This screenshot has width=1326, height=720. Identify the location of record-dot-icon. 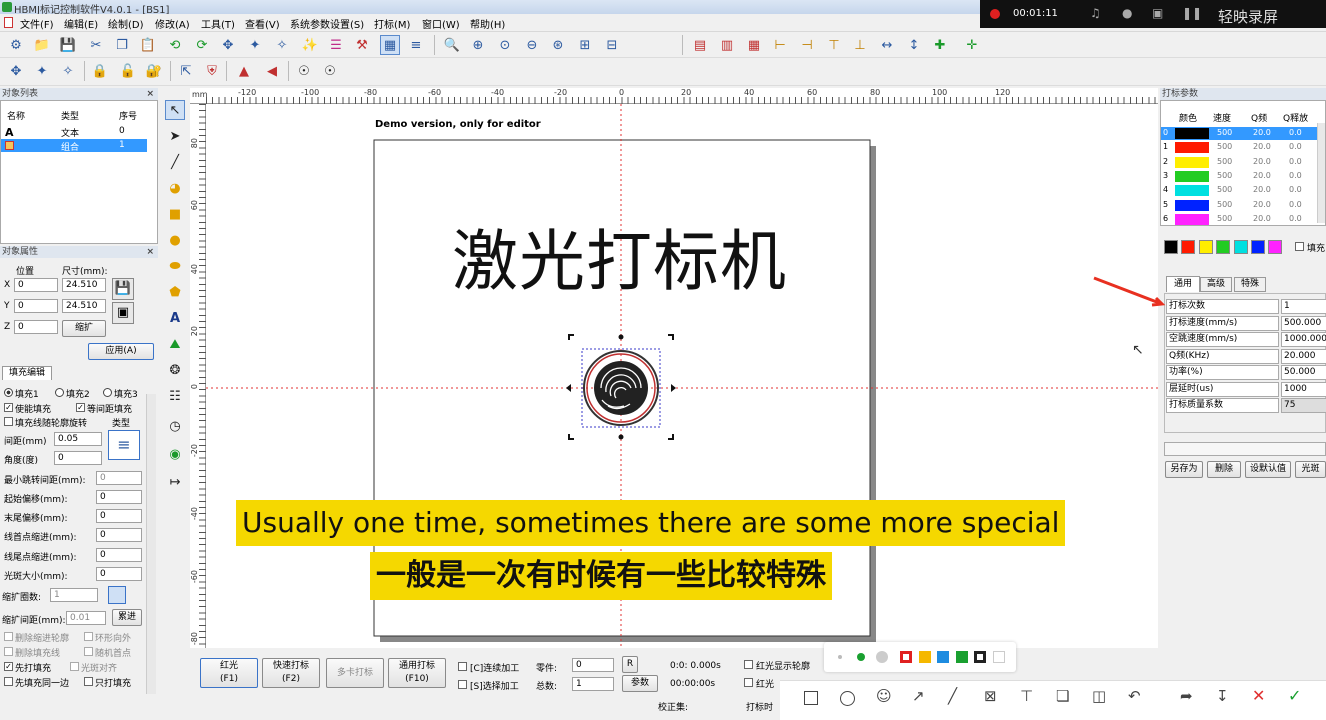
(995, 14).